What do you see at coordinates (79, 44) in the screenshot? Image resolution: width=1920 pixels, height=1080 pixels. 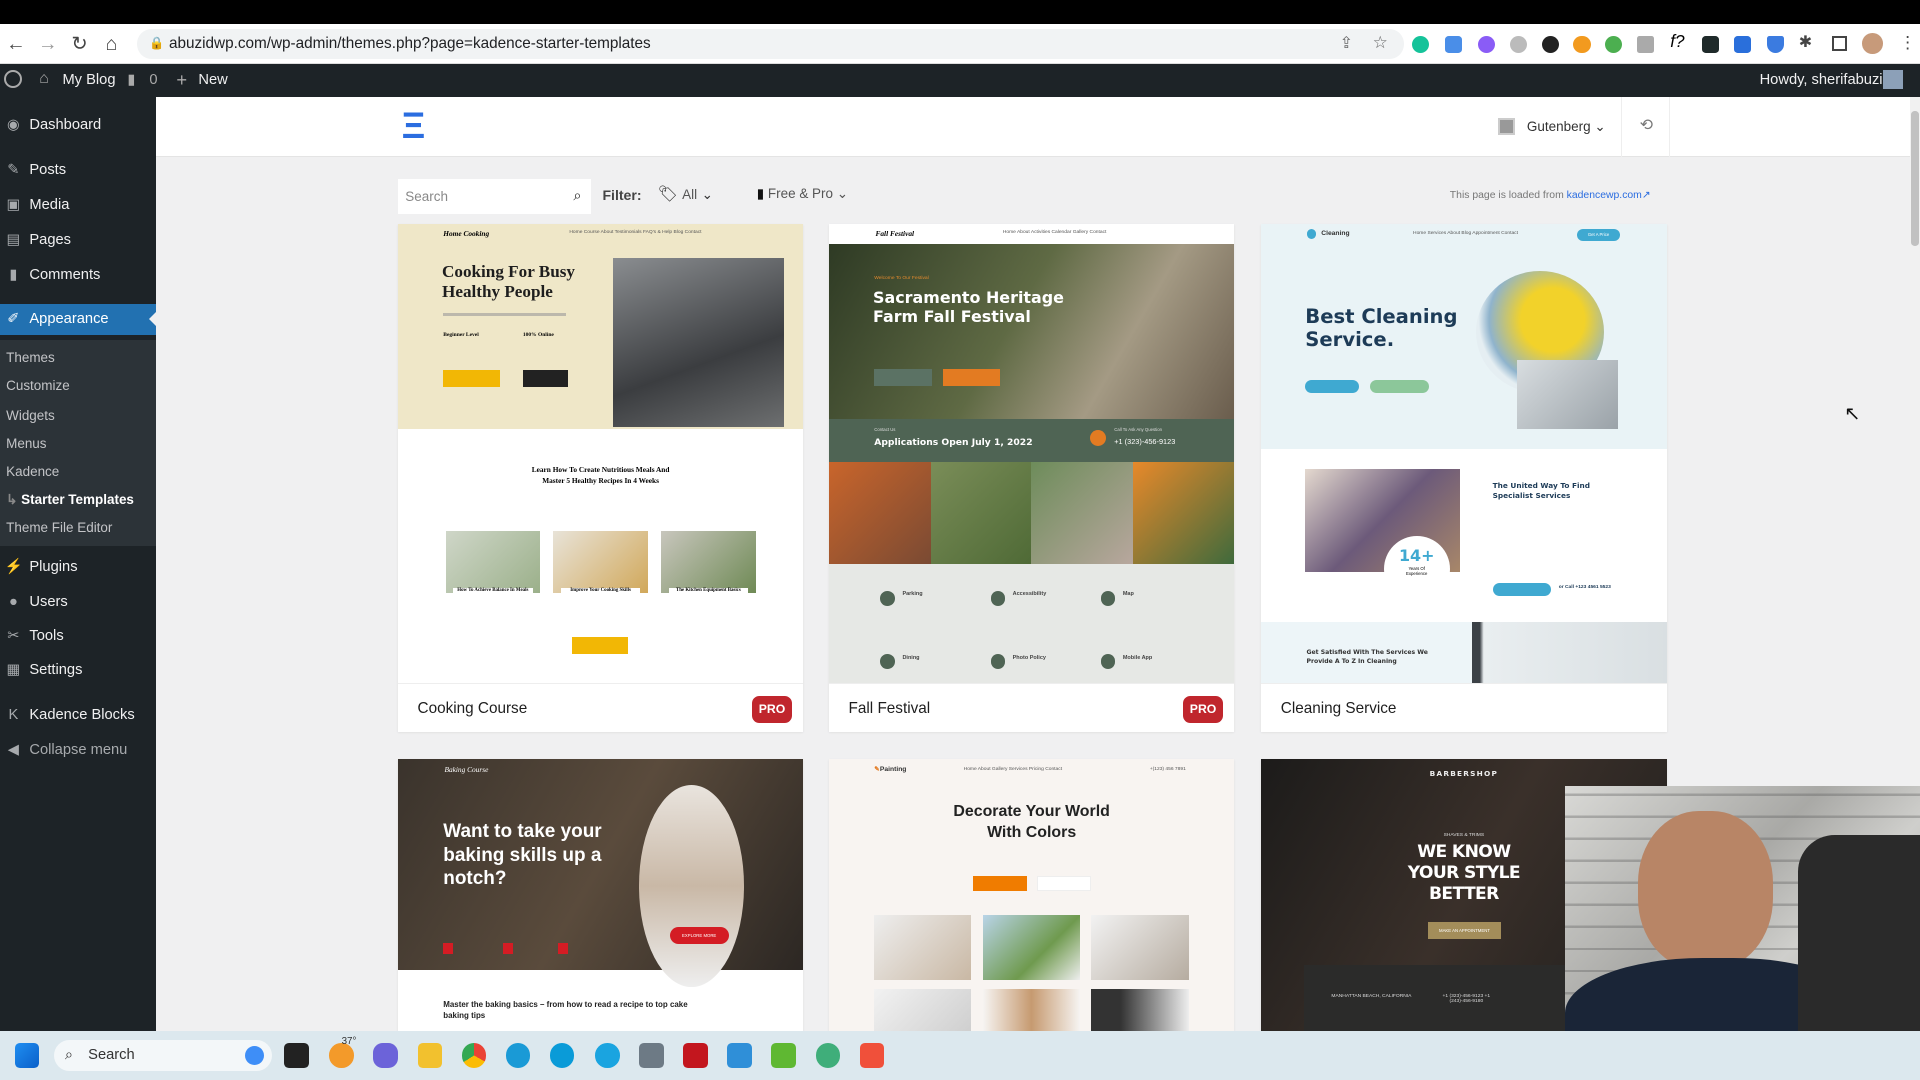 I see `reload-icon: ↻` at bounding box center [79, 44].